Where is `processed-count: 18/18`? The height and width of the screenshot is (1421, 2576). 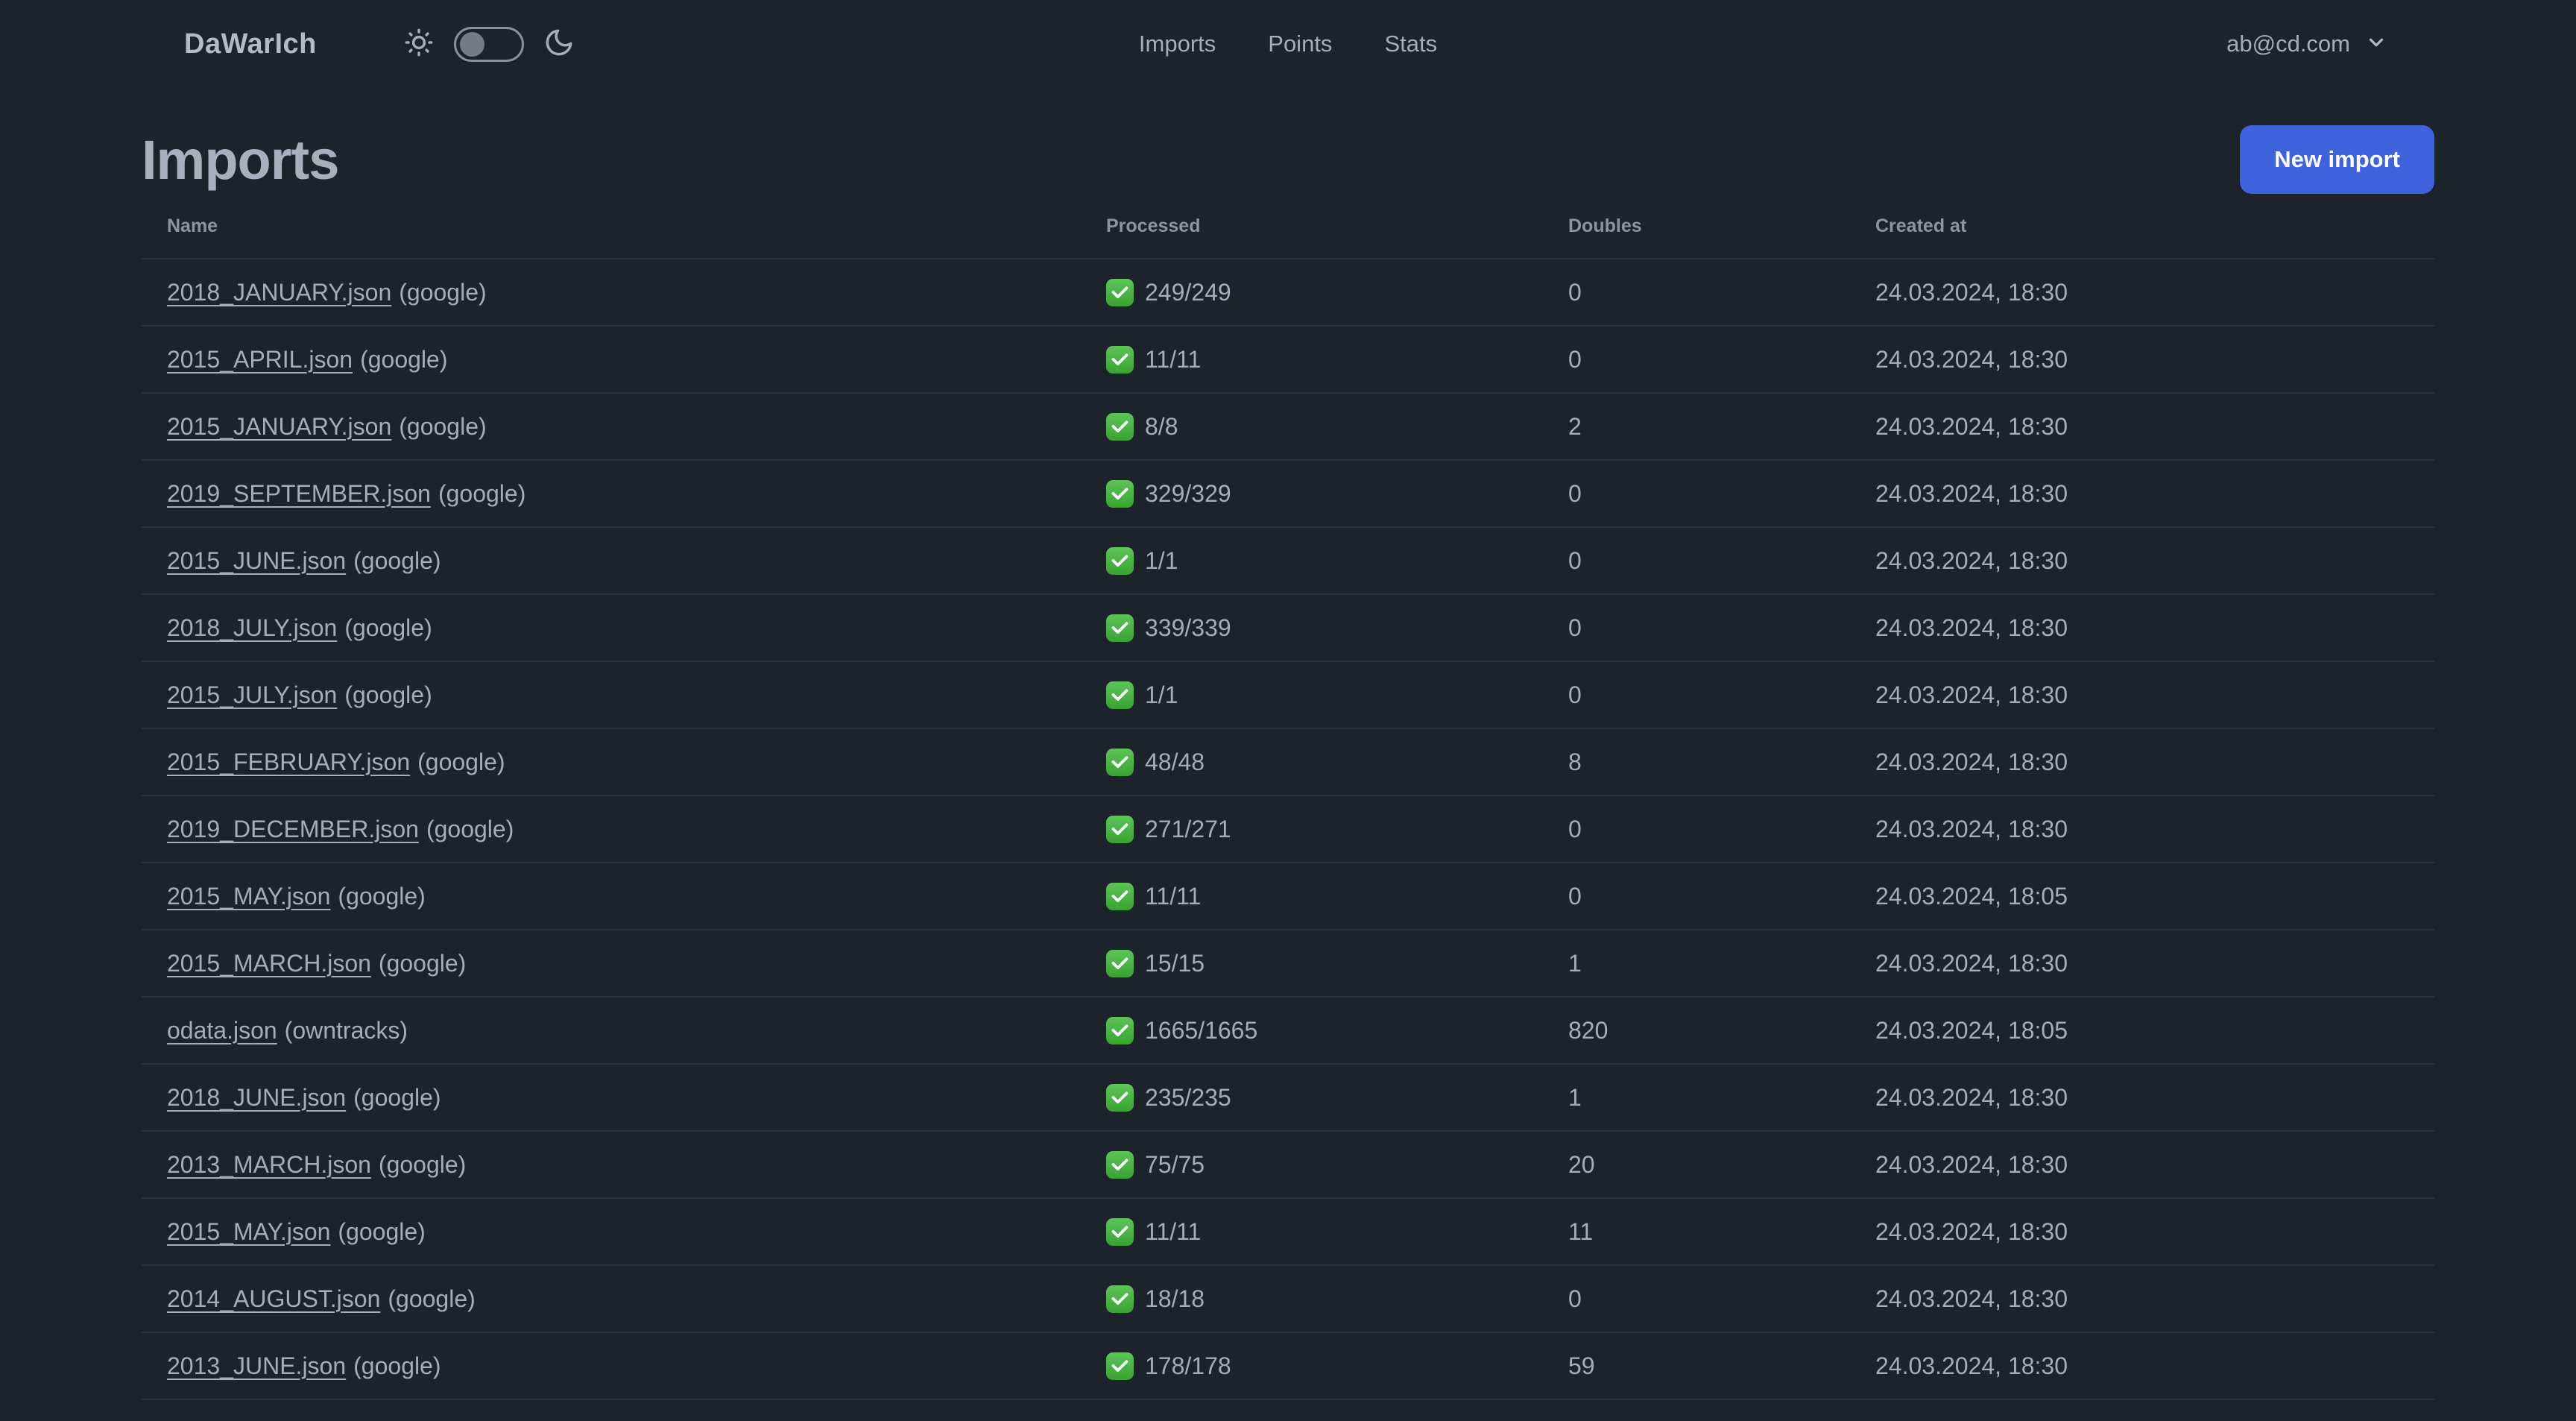
processed-count: 18/18 is located at coordinates (1175, 1298).